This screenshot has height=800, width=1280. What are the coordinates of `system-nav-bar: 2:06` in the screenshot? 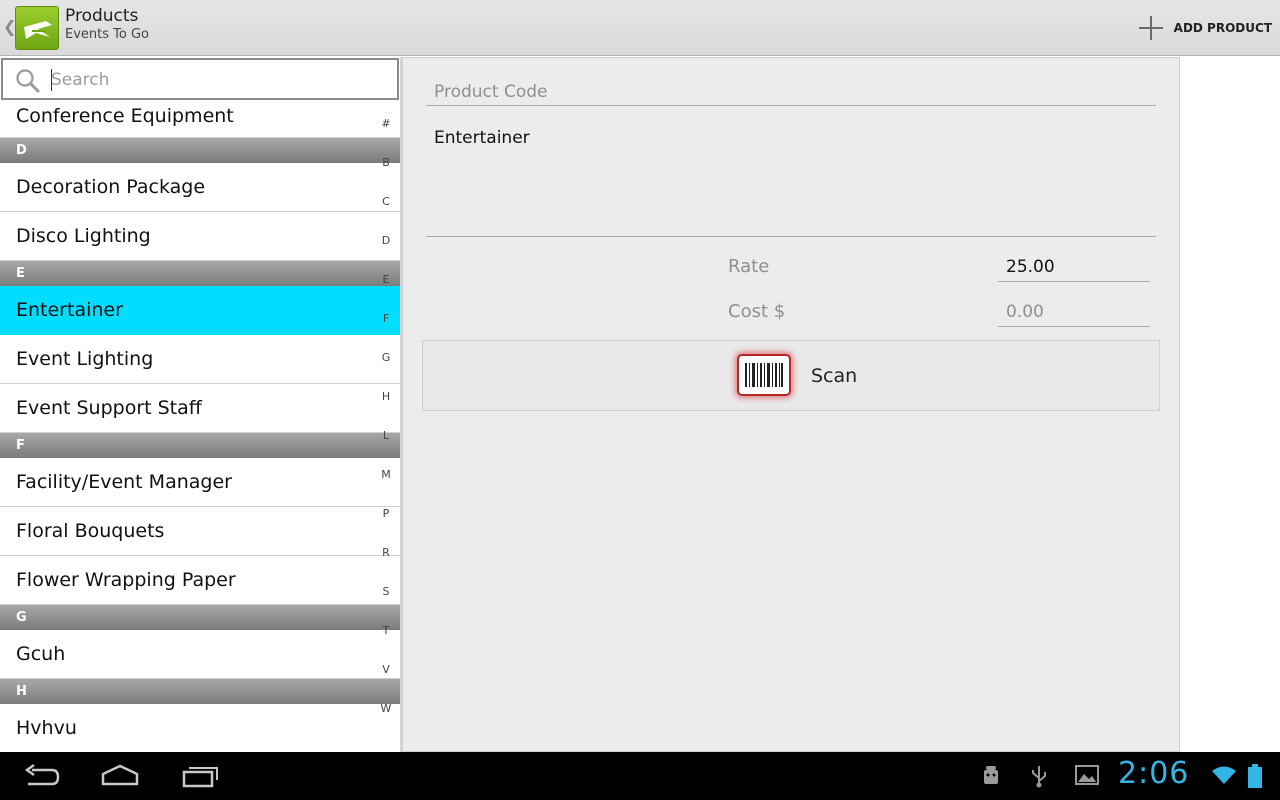 It's located at (640, 776).